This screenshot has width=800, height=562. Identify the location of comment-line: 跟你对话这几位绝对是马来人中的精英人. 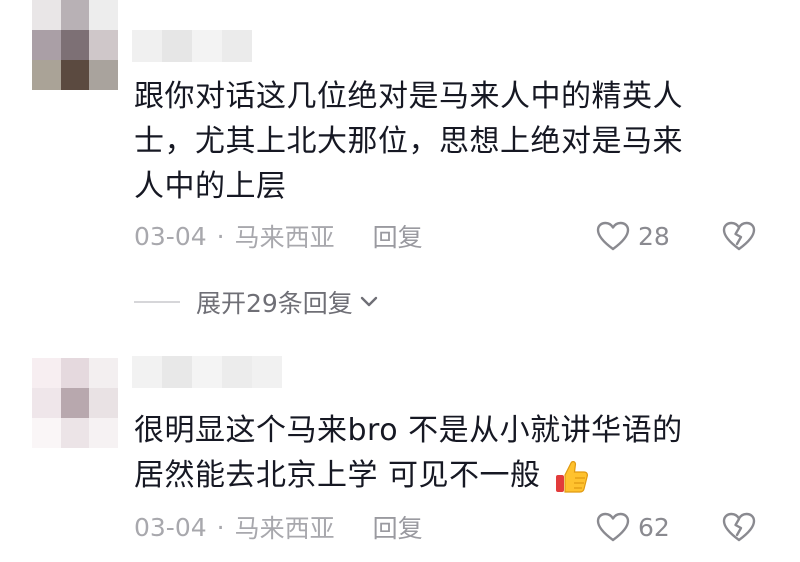
(408, 96).